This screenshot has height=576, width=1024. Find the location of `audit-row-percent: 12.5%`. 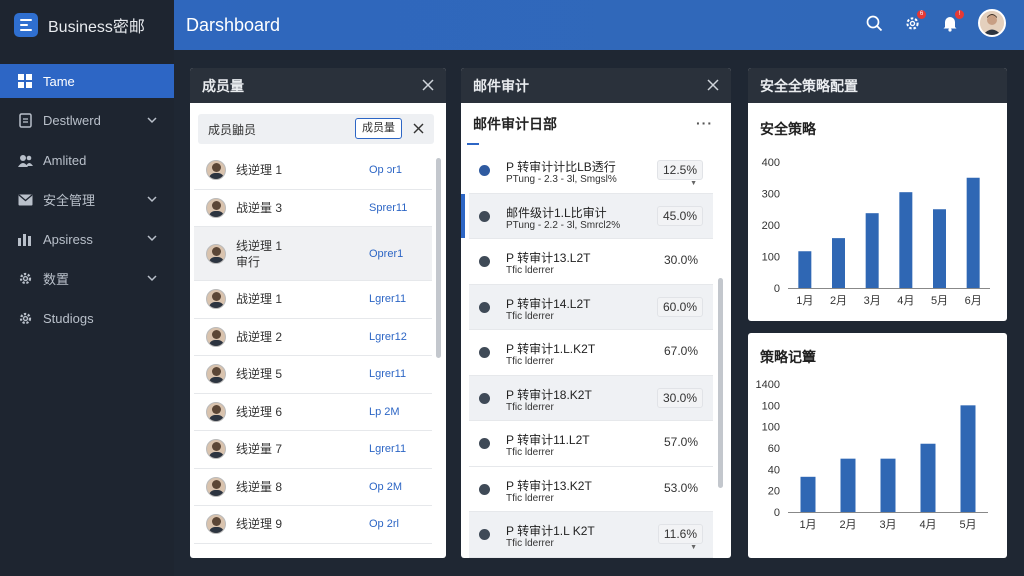

audit-row-percent: 12.5% is located at coordinates (679, 170).